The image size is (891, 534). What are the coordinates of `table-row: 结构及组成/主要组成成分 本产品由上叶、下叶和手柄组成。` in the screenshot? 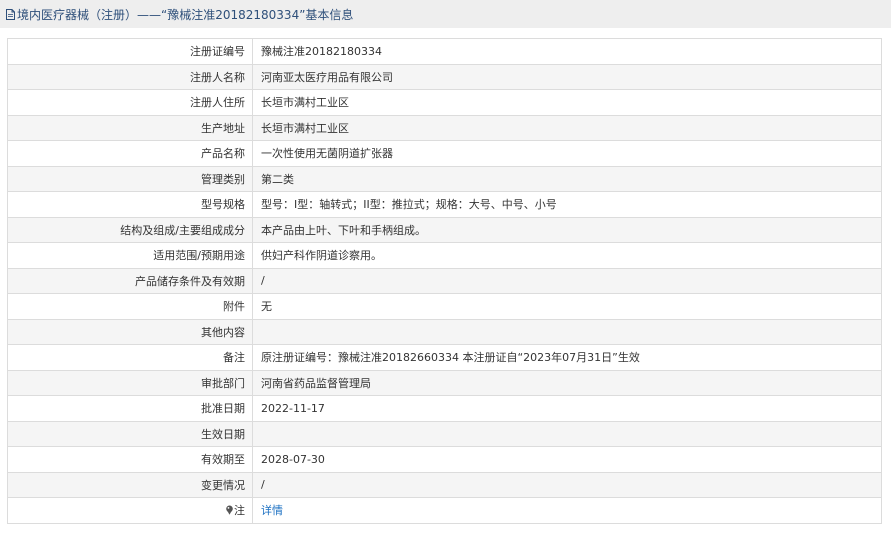 It's located at (444, 229).